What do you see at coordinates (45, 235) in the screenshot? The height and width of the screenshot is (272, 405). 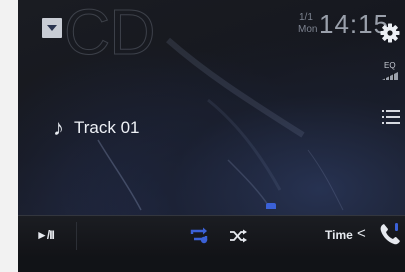 I see `play-pause-button: ►/II` at bounding box center [45, 235].